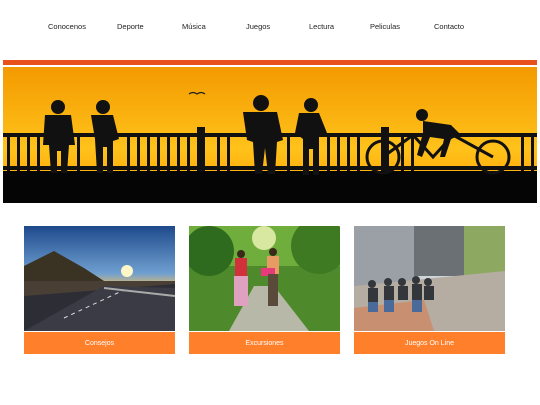 This screenshot has width=540, height=405. What do you see at coordinates (321, 26) in the screenshot?
I see `nav-item-lectura: Lectura` at bounding box center [321, 26].